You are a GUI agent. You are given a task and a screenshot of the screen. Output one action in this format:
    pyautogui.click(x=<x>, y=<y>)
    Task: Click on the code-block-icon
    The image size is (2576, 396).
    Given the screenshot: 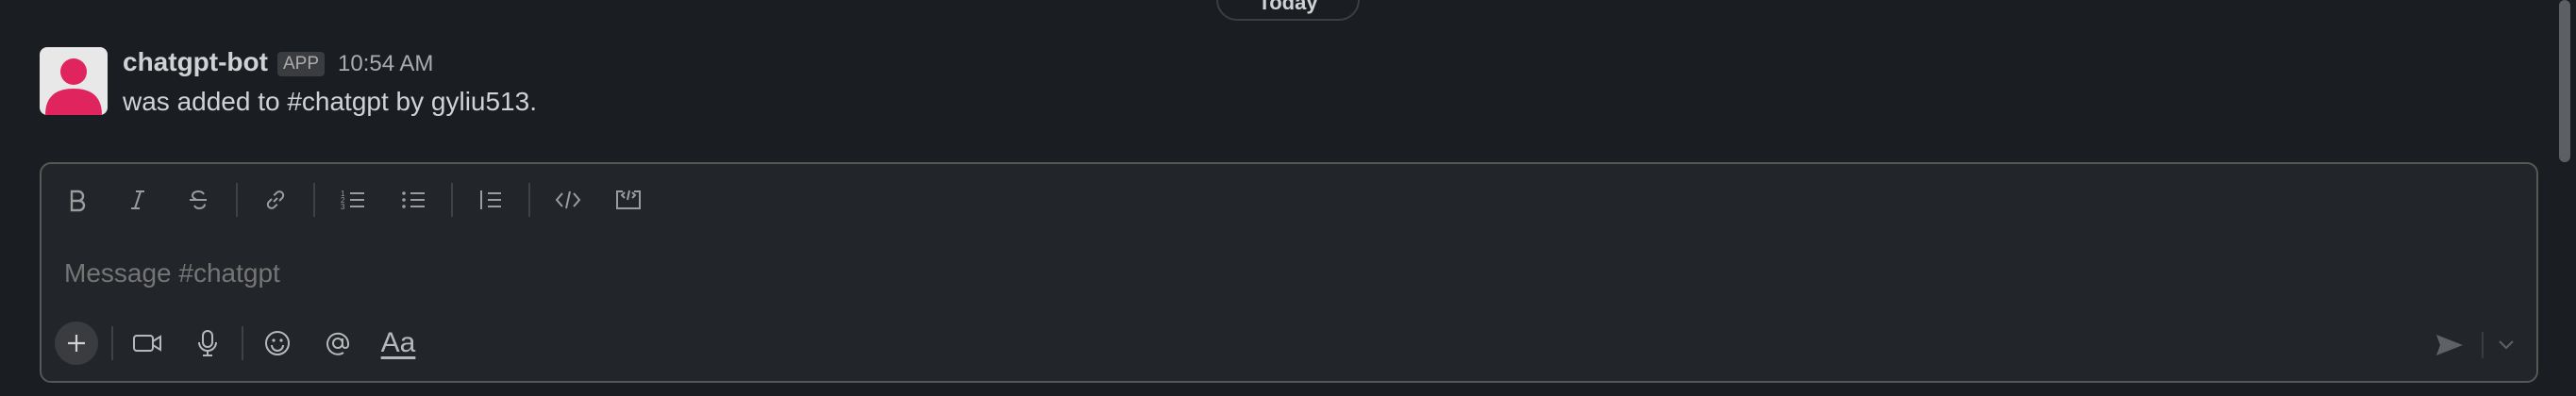 What is the action you would take?
    pyautogui.click(x=628, y=199)
    